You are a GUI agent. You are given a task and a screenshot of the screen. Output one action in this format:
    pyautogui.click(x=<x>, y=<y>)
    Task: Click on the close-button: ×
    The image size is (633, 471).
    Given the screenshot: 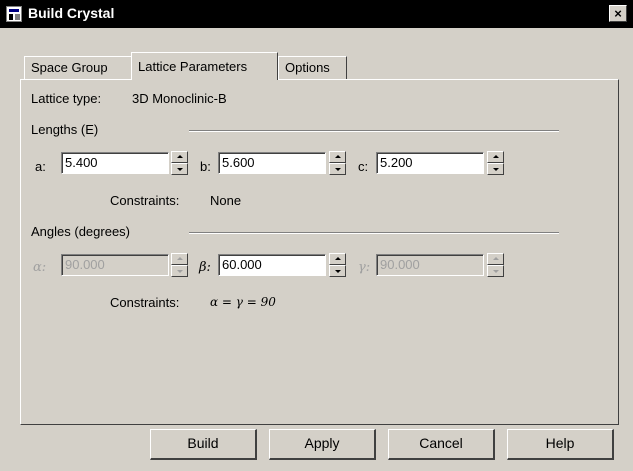 What is the action you would take?
    pyautogui.click(x=618, y=13)
    